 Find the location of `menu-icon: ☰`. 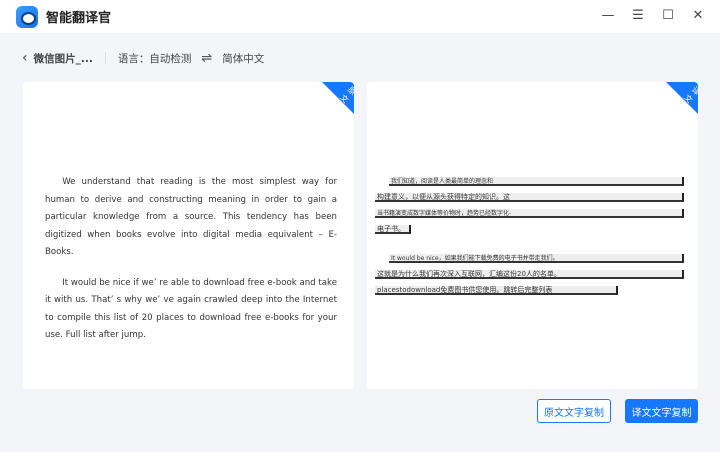

menu-icon: ☰ is located at coordinates (638, 15).